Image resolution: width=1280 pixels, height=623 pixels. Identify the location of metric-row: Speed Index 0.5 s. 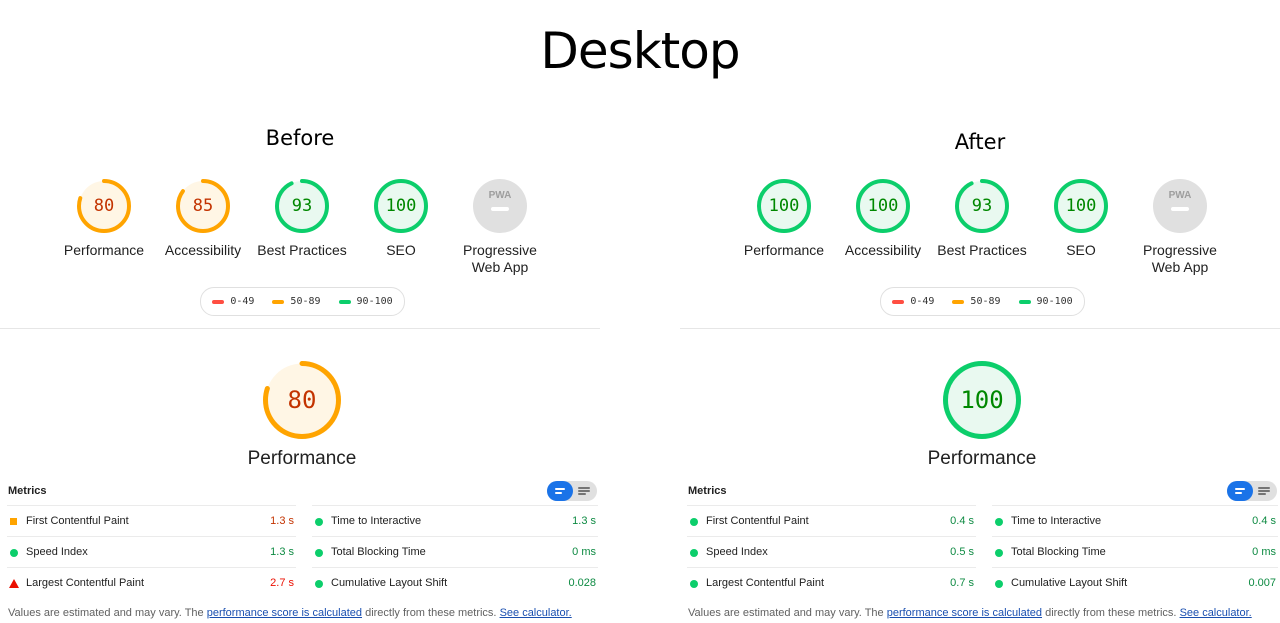
(831, 551).